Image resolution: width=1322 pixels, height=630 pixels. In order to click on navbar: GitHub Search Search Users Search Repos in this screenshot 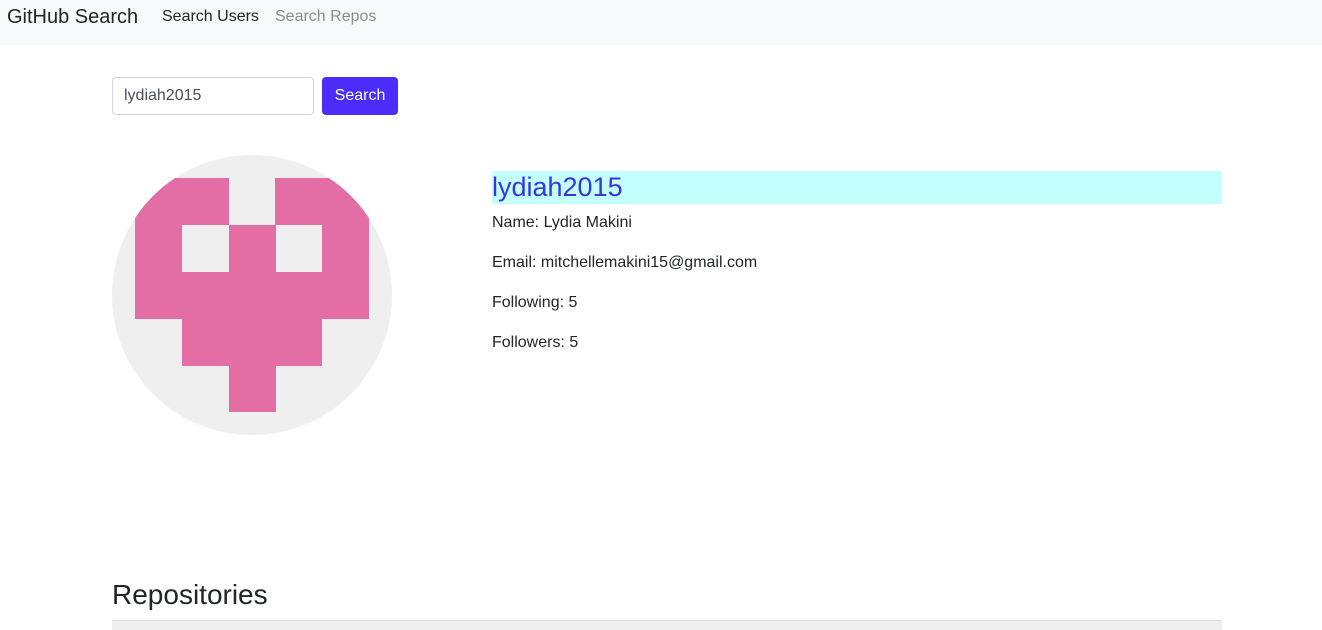, I will do `click(661, 22)`.